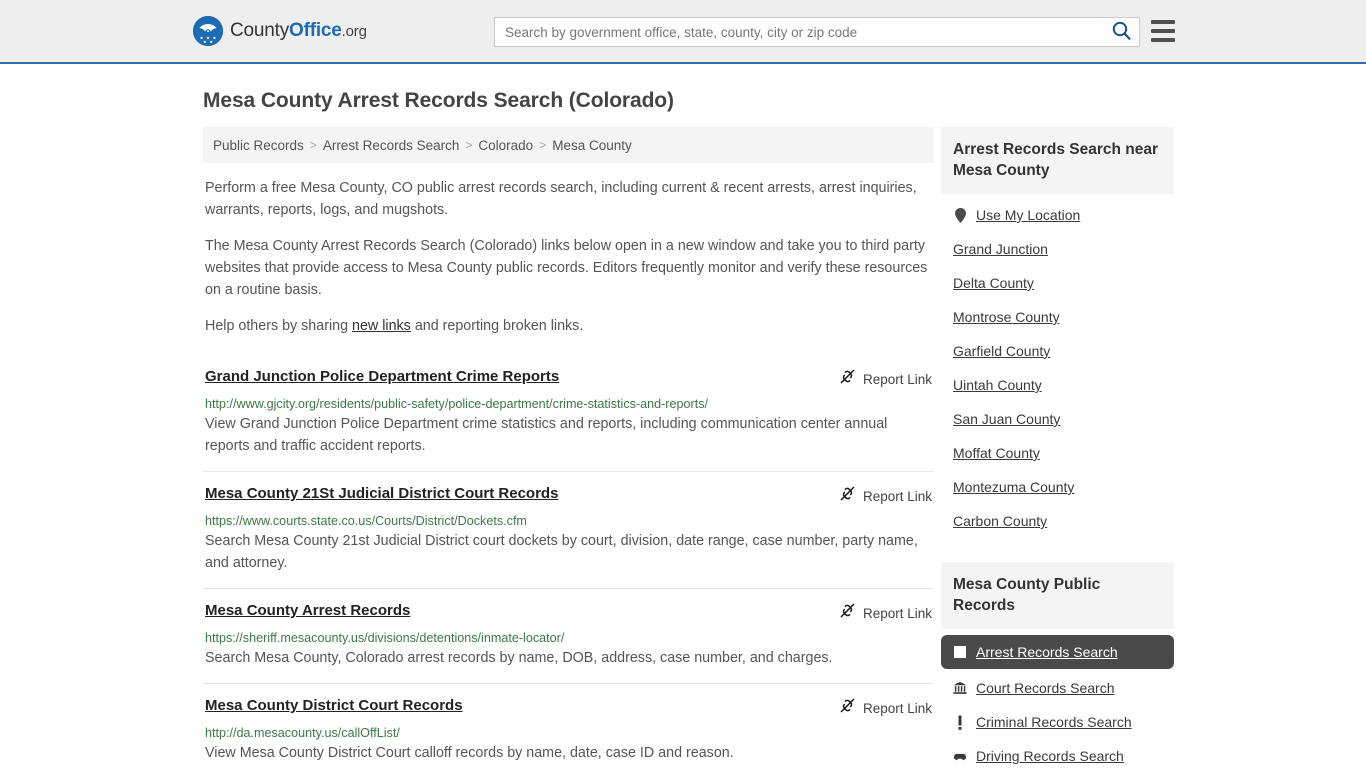 The width and height of the screenshot is (1366, 768). What do you see at coordinates (1013, 487) in the screenshot?
I see `sidebar-link-label: Montezuma County` at bounding box center [1013, 487].